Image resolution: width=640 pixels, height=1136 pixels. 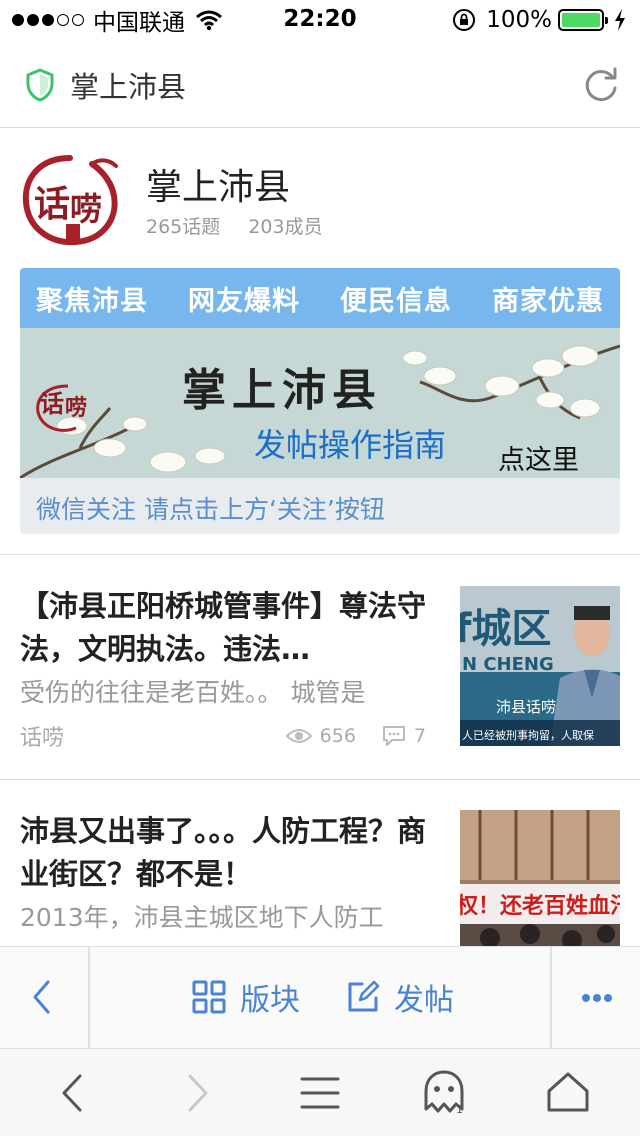 I want to click on tab-netizen-report: 网友爆料, so click(x=244, y=298).